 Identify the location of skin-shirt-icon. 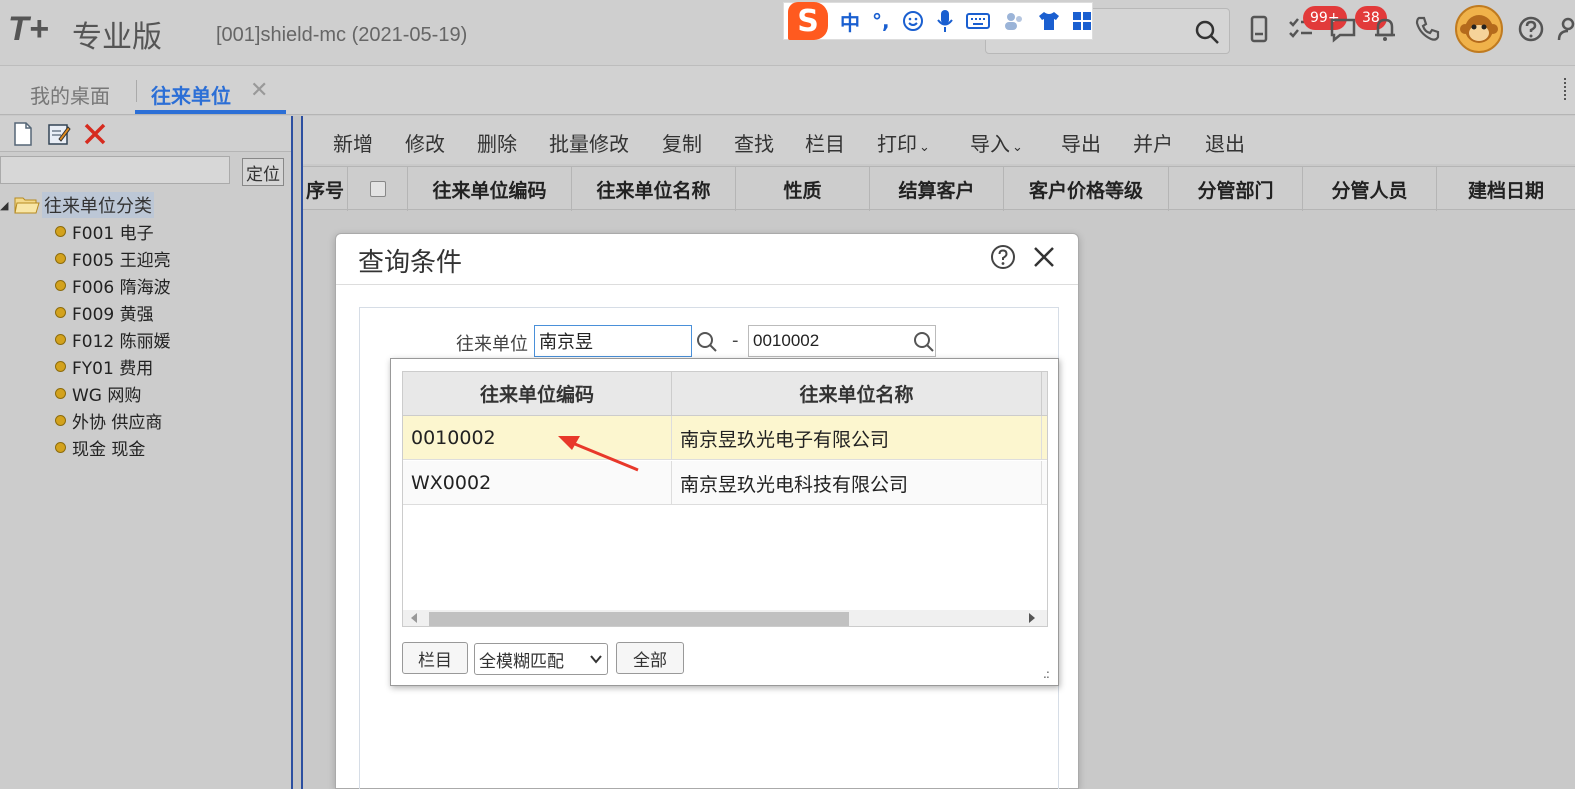
(1049, 21).